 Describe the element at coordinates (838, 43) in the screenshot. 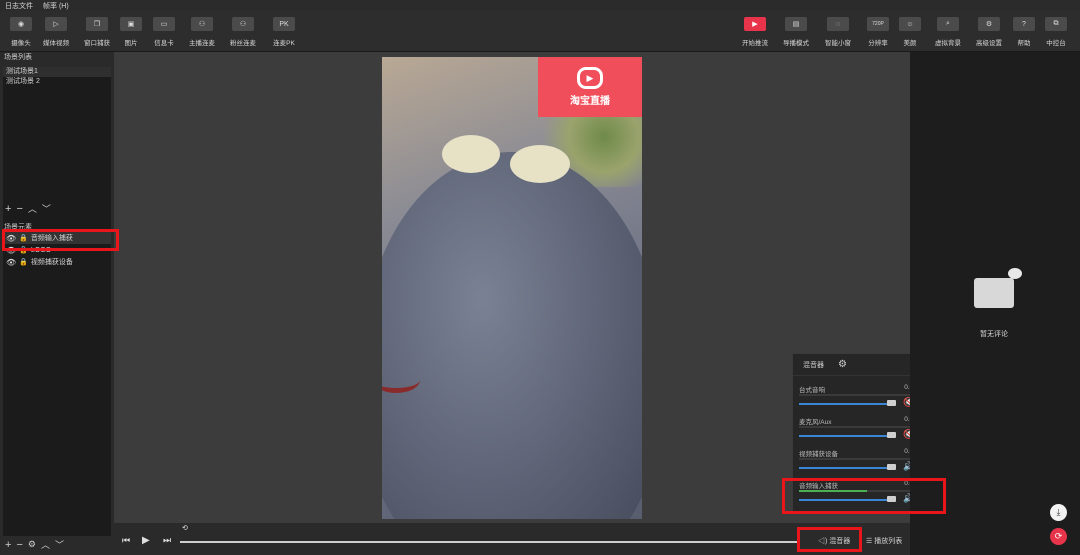

I see `toolbar-label: 智能小窗` at that location.